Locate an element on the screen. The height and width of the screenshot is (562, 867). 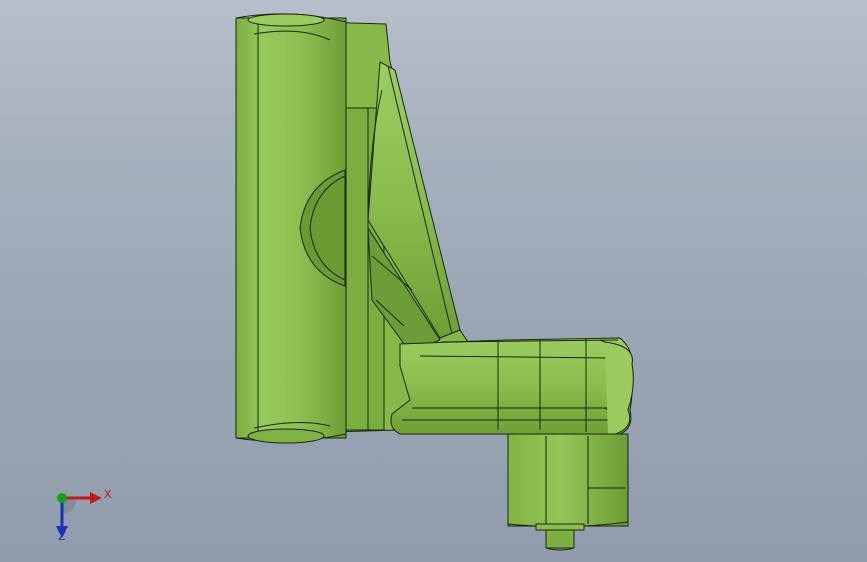
top-cap is located at coordinates (286, 20).